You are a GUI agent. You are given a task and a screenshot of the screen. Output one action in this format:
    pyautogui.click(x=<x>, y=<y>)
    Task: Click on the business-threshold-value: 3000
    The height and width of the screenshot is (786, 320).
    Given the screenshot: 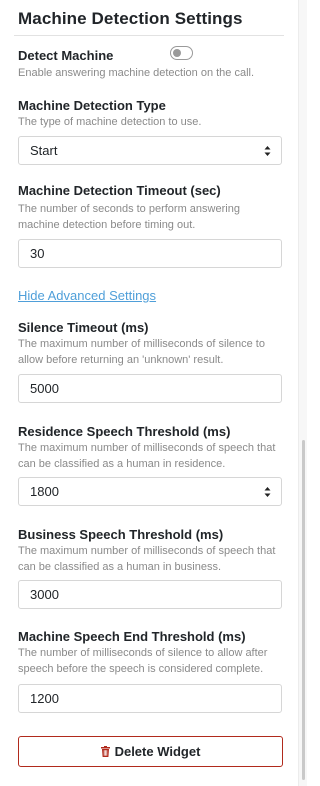 What is the action you would take?
    pyautogui.click(x=44, y=594)
    